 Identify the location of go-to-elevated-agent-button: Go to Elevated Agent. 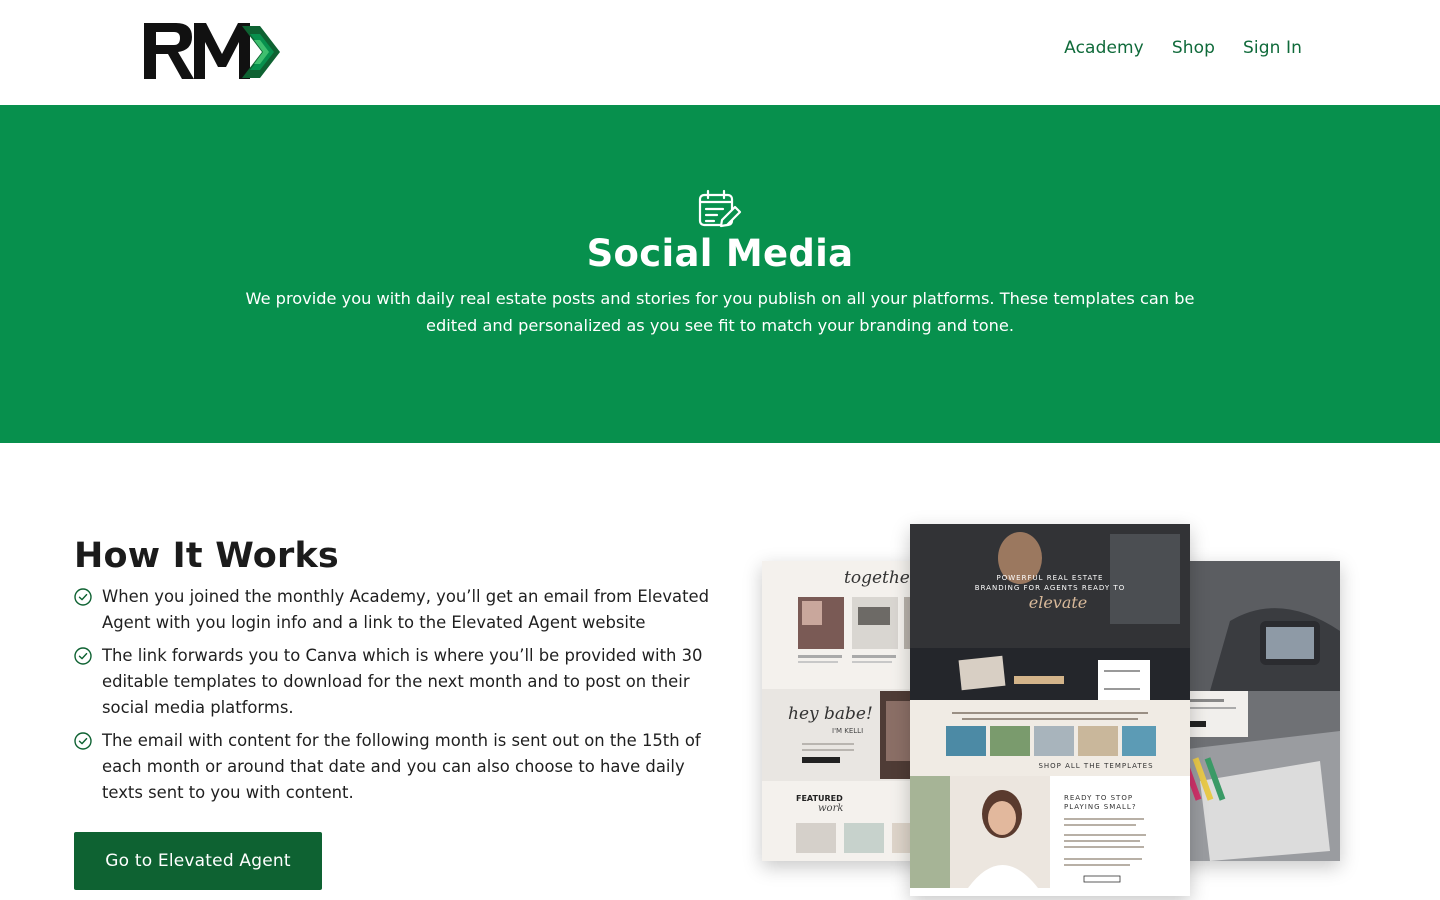
(198, 861).